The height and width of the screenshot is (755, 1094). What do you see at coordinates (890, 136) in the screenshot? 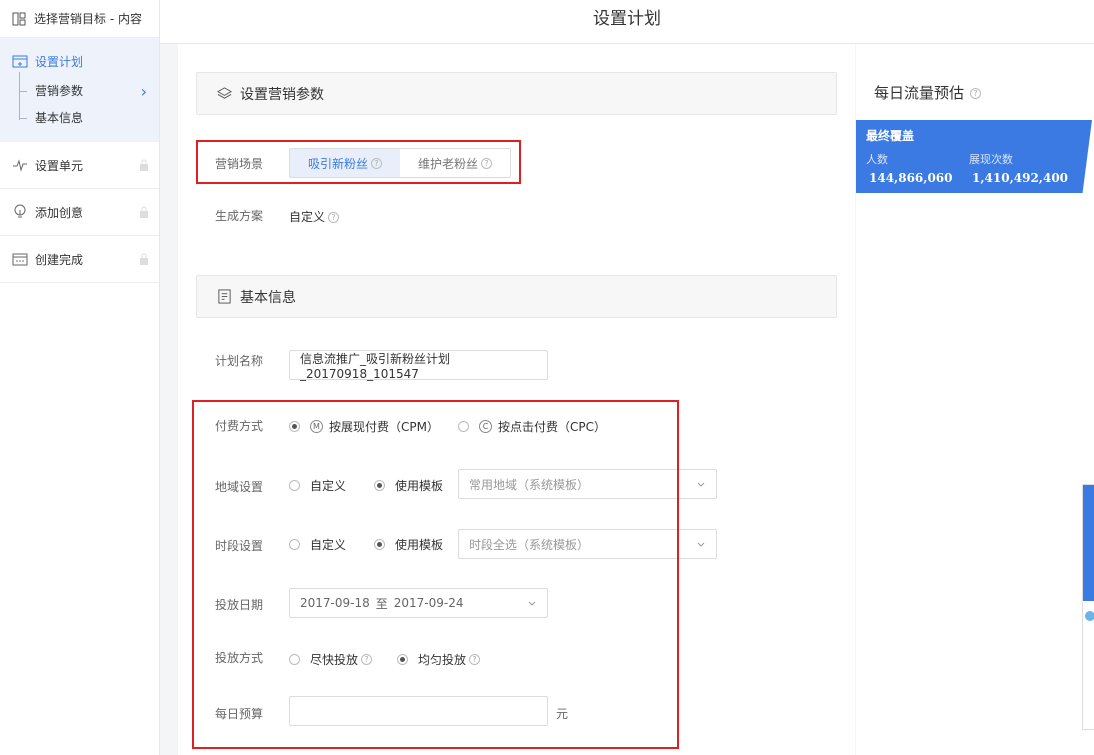
I see `coverage-card-title: 最终覆盖` at bounding box center [890, 136].